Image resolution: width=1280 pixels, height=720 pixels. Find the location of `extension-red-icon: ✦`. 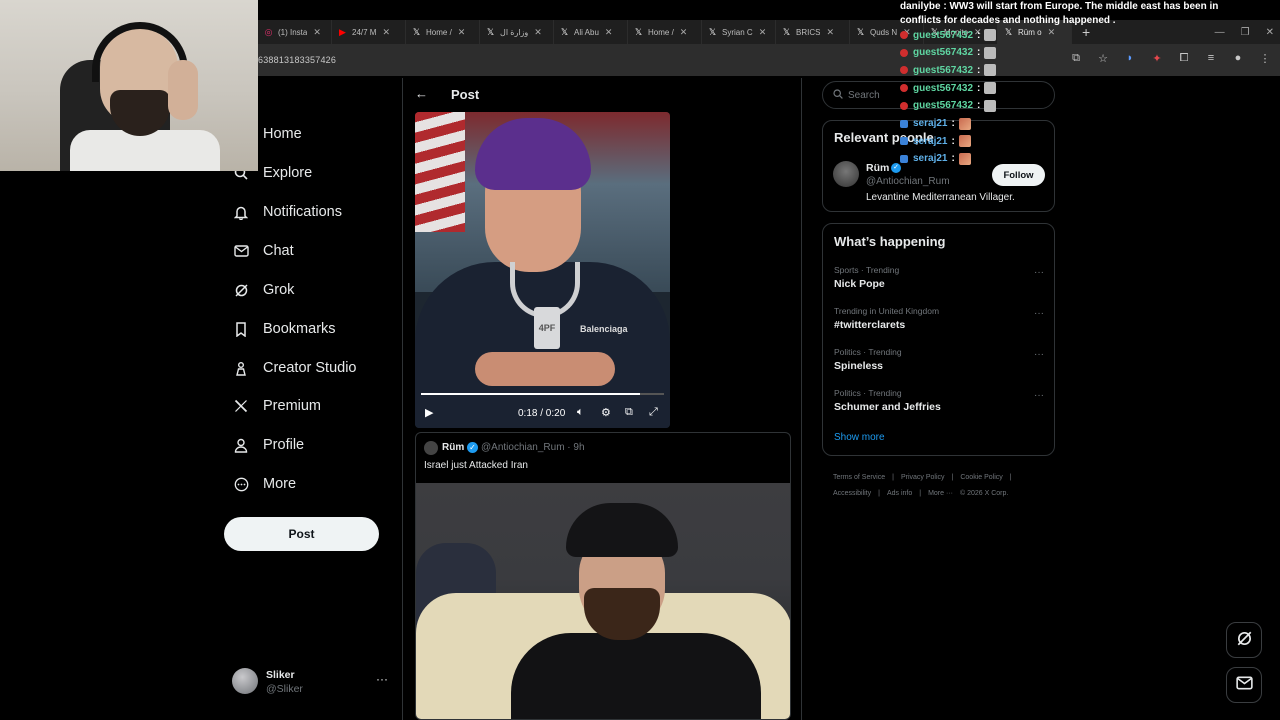

extension-red-icon: ✦ is located at coordinates (1157, 58).